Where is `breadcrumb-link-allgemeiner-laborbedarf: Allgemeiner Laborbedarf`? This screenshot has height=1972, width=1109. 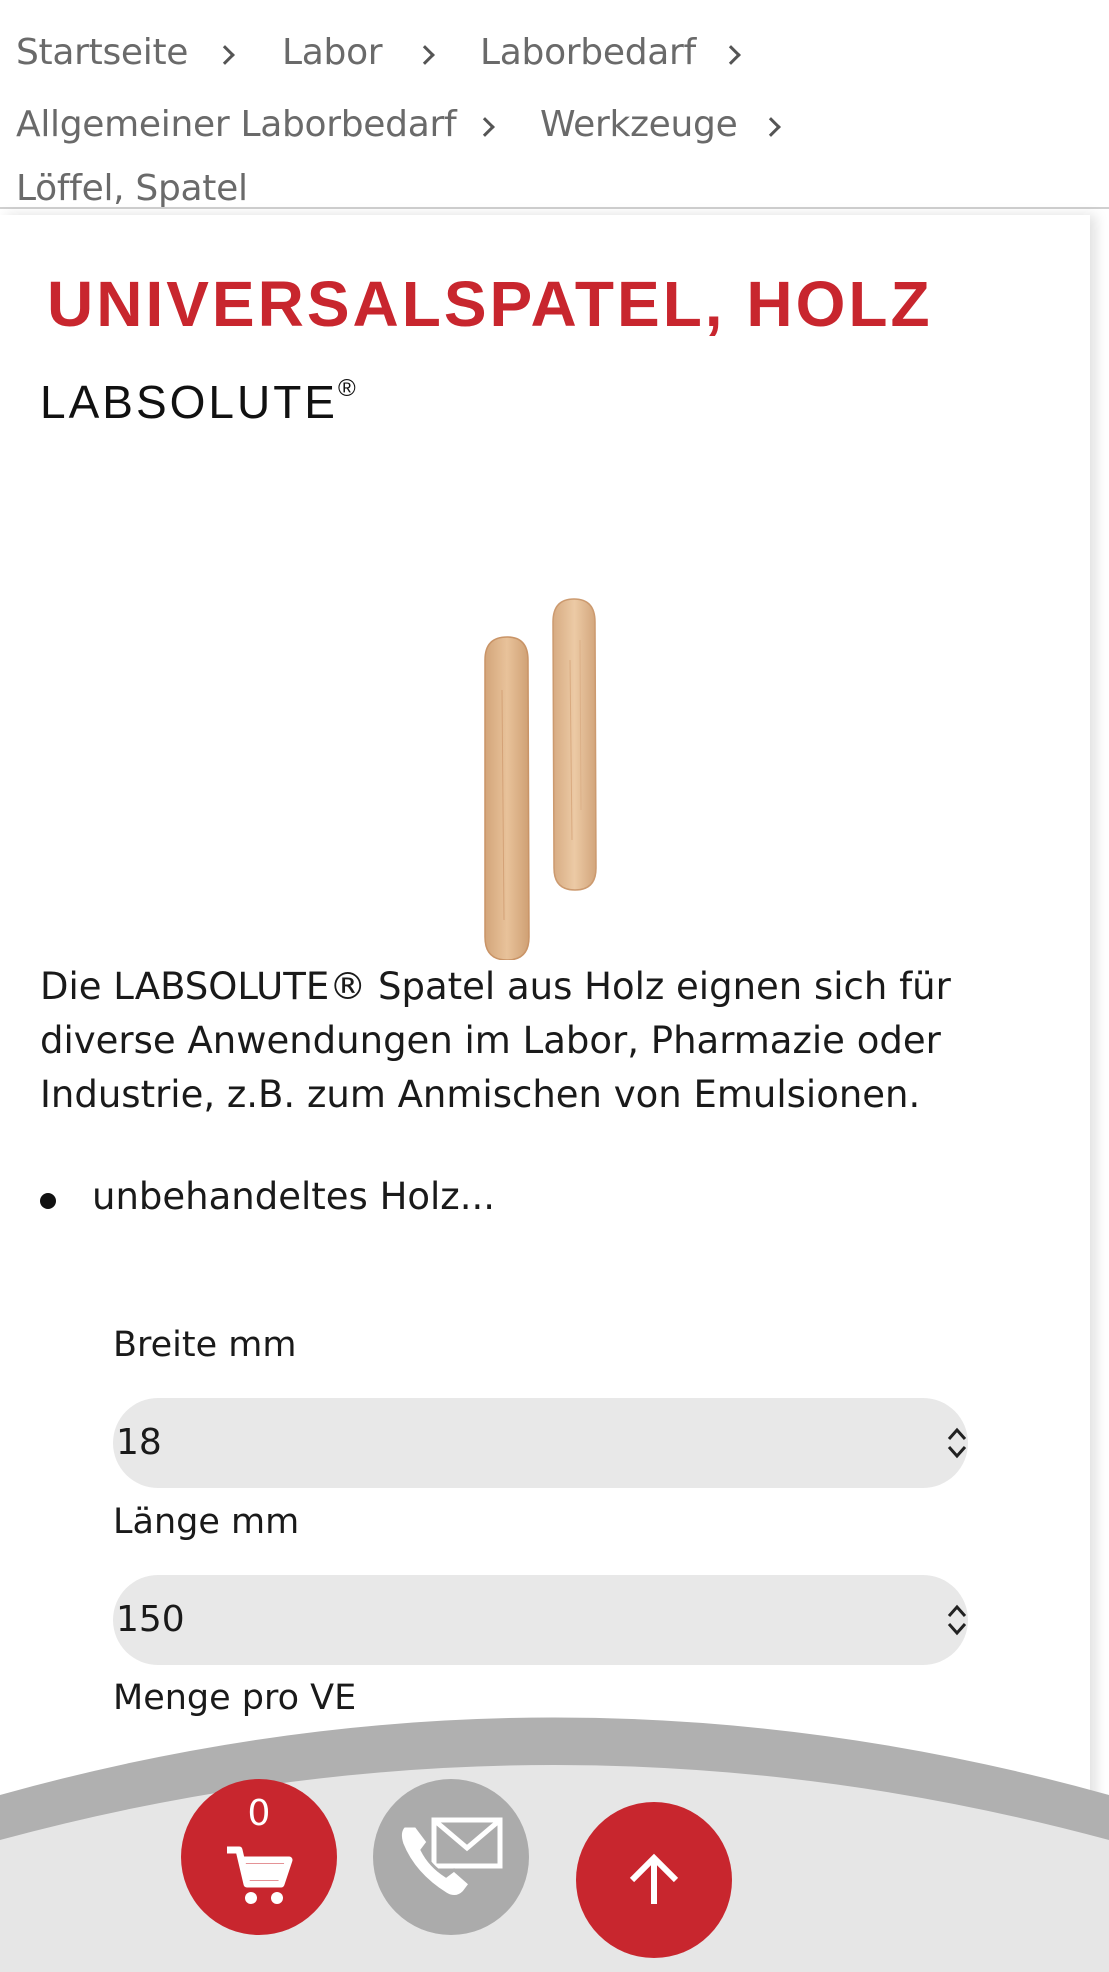
breadcrumb-link-allgemeiner-laborbedarf: Allgemeiner Laborbedarf is located at coordinates (236, 124).